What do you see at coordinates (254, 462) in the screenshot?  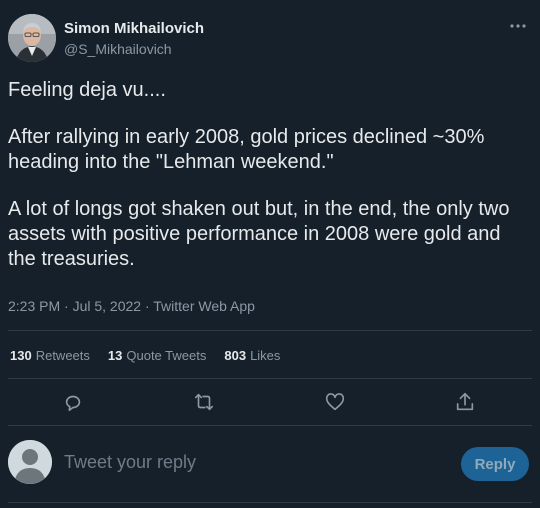 I see `reply-input` at bounding box center [254, 462].